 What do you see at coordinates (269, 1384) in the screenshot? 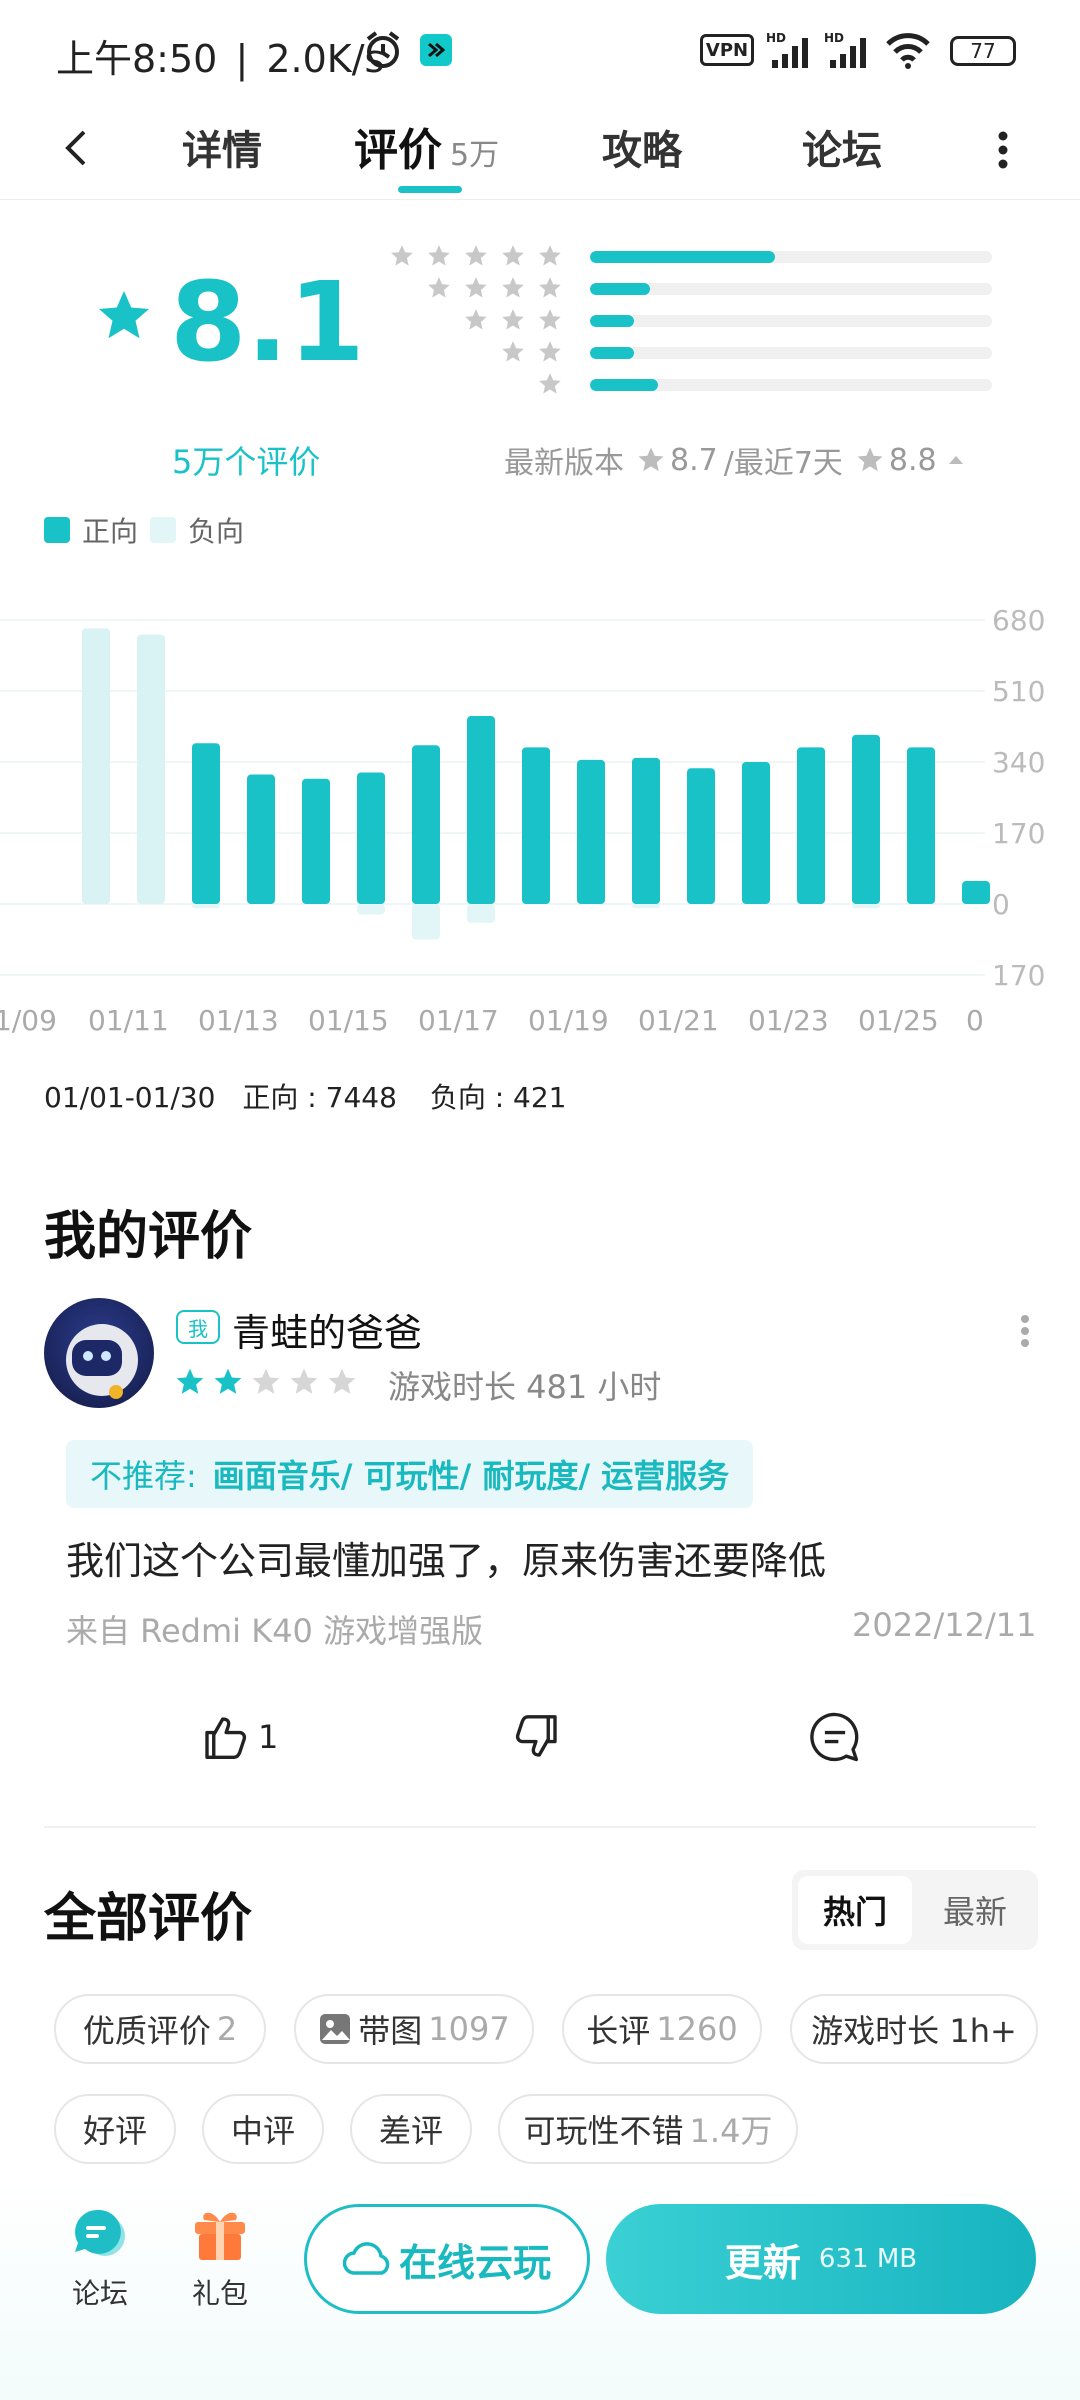
I see `my-star-rating` at bounding box center [269, 1384].